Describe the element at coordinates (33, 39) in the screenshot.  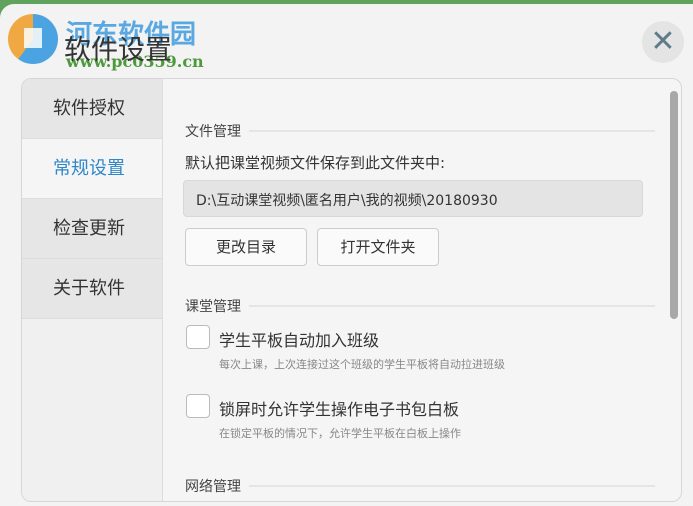
I see `watermark-logo` at that location.